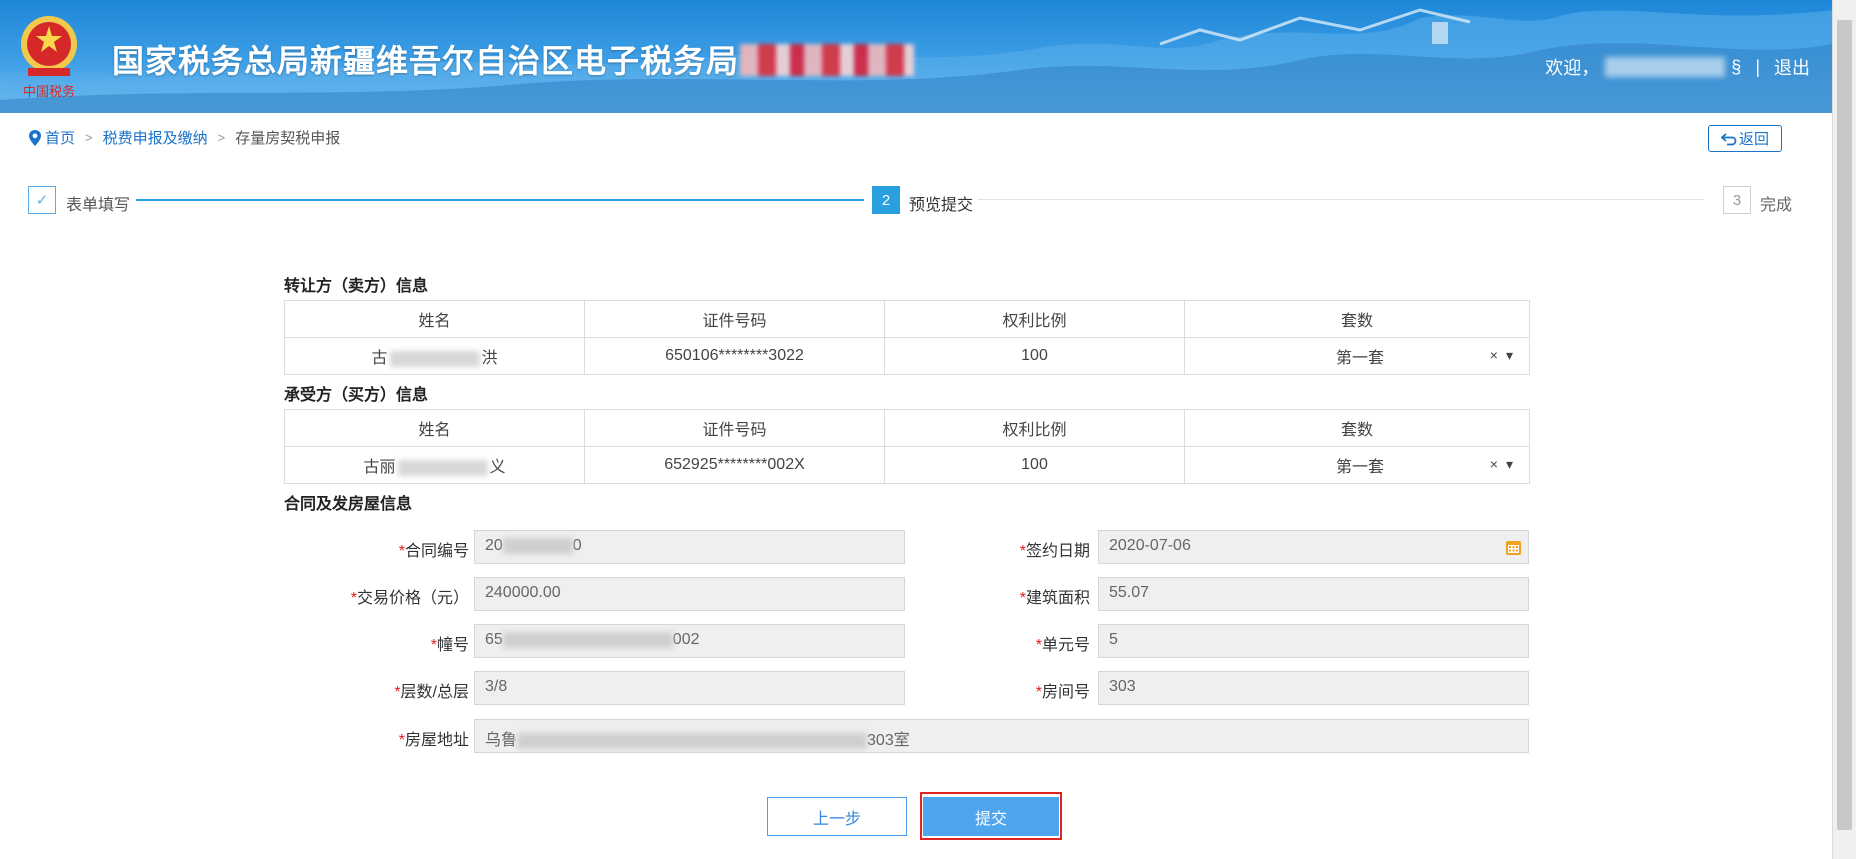 This screenshot has height=859, width=1856. I want to click on return-arrow-icon, so click(1728, 138).